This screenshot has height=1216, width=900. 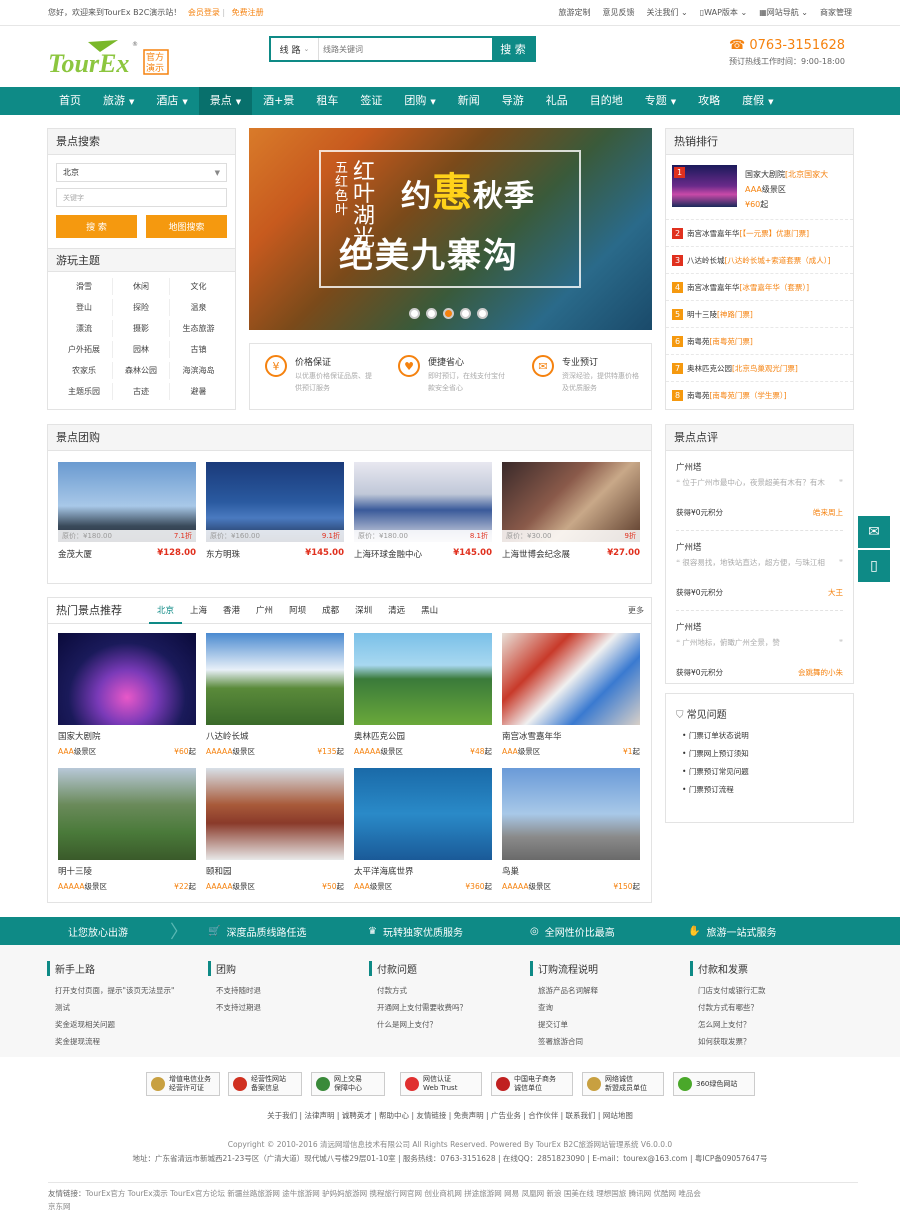 What do you see at coordinates (198, 391) in the screenshot?
I see `theme-item: 避暑` at bounding box center [198, 391].